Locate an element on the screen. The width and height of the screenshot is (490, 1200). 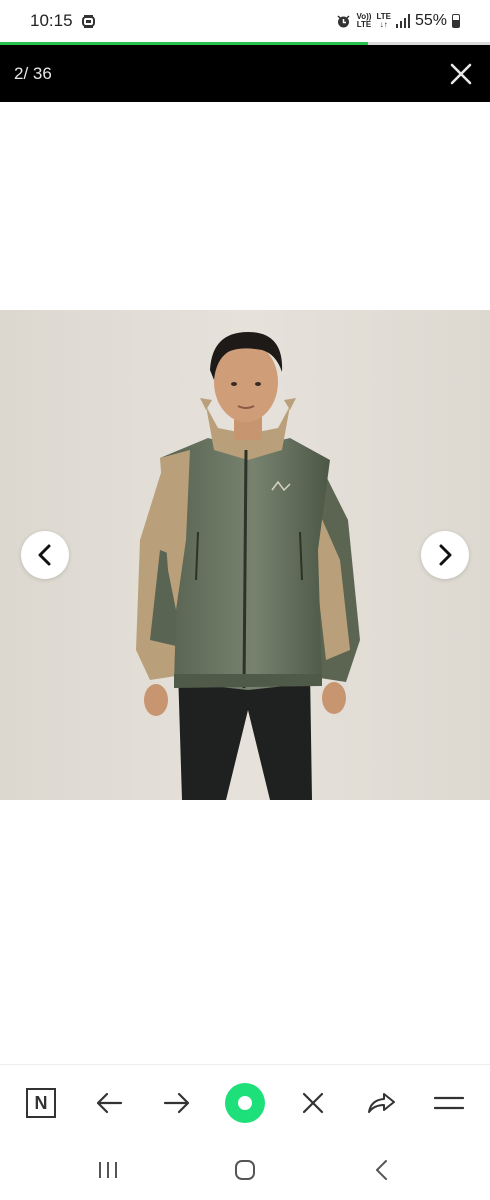
status-left: 10:15 is located at coordinates (63, 21).